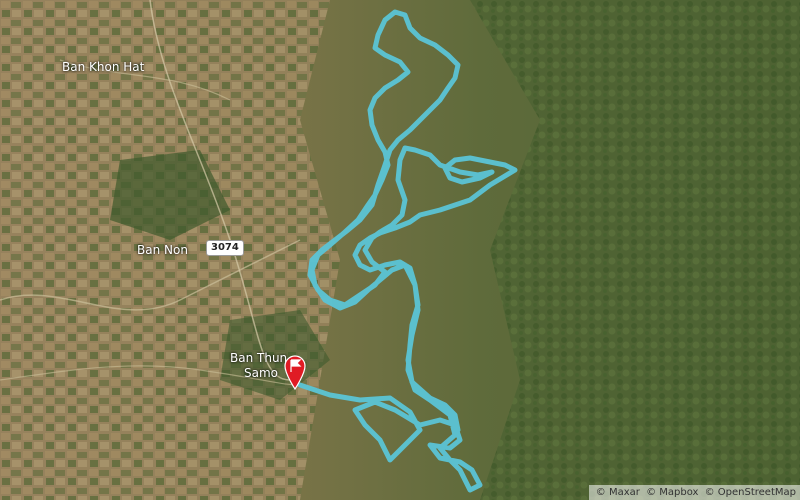 The width and height of the screenshot is (800, 500). I want to click on map-attribution: © Maxar © Mapbox © OpenStreetMap, so click(694, 492).